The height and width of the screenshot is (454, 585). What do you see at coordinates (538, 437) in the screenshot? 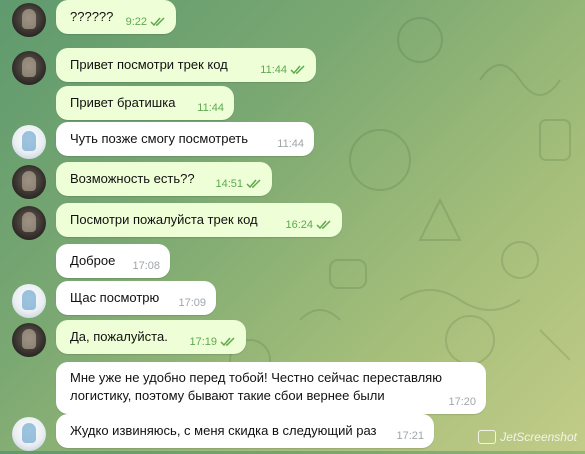
I see `watermark-text: JetScreenshot` at bounding box center [538, 437].